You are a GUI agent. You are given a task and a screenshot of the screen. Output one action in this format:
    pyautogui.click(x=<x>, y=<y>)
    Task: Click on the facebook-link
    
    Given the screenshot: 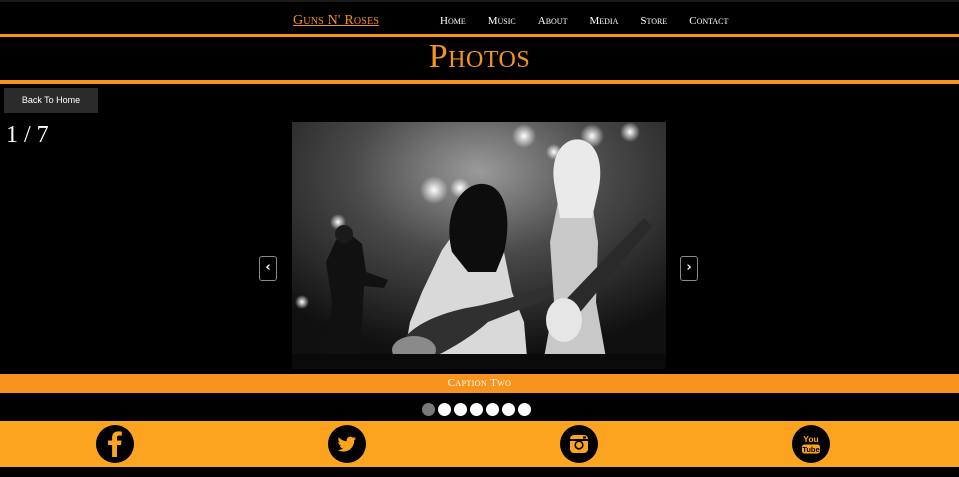 What is the action you would take?
    pyautogui.click(x=115, y=444)
    